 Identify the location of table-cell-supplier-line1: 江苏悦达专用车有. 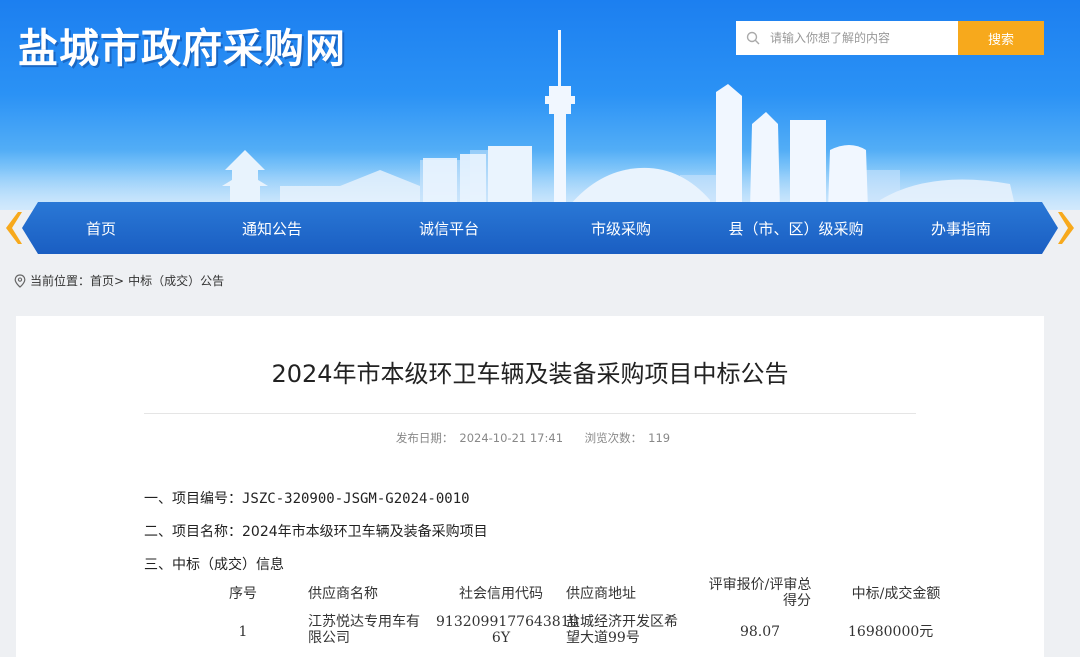
(364, 622).